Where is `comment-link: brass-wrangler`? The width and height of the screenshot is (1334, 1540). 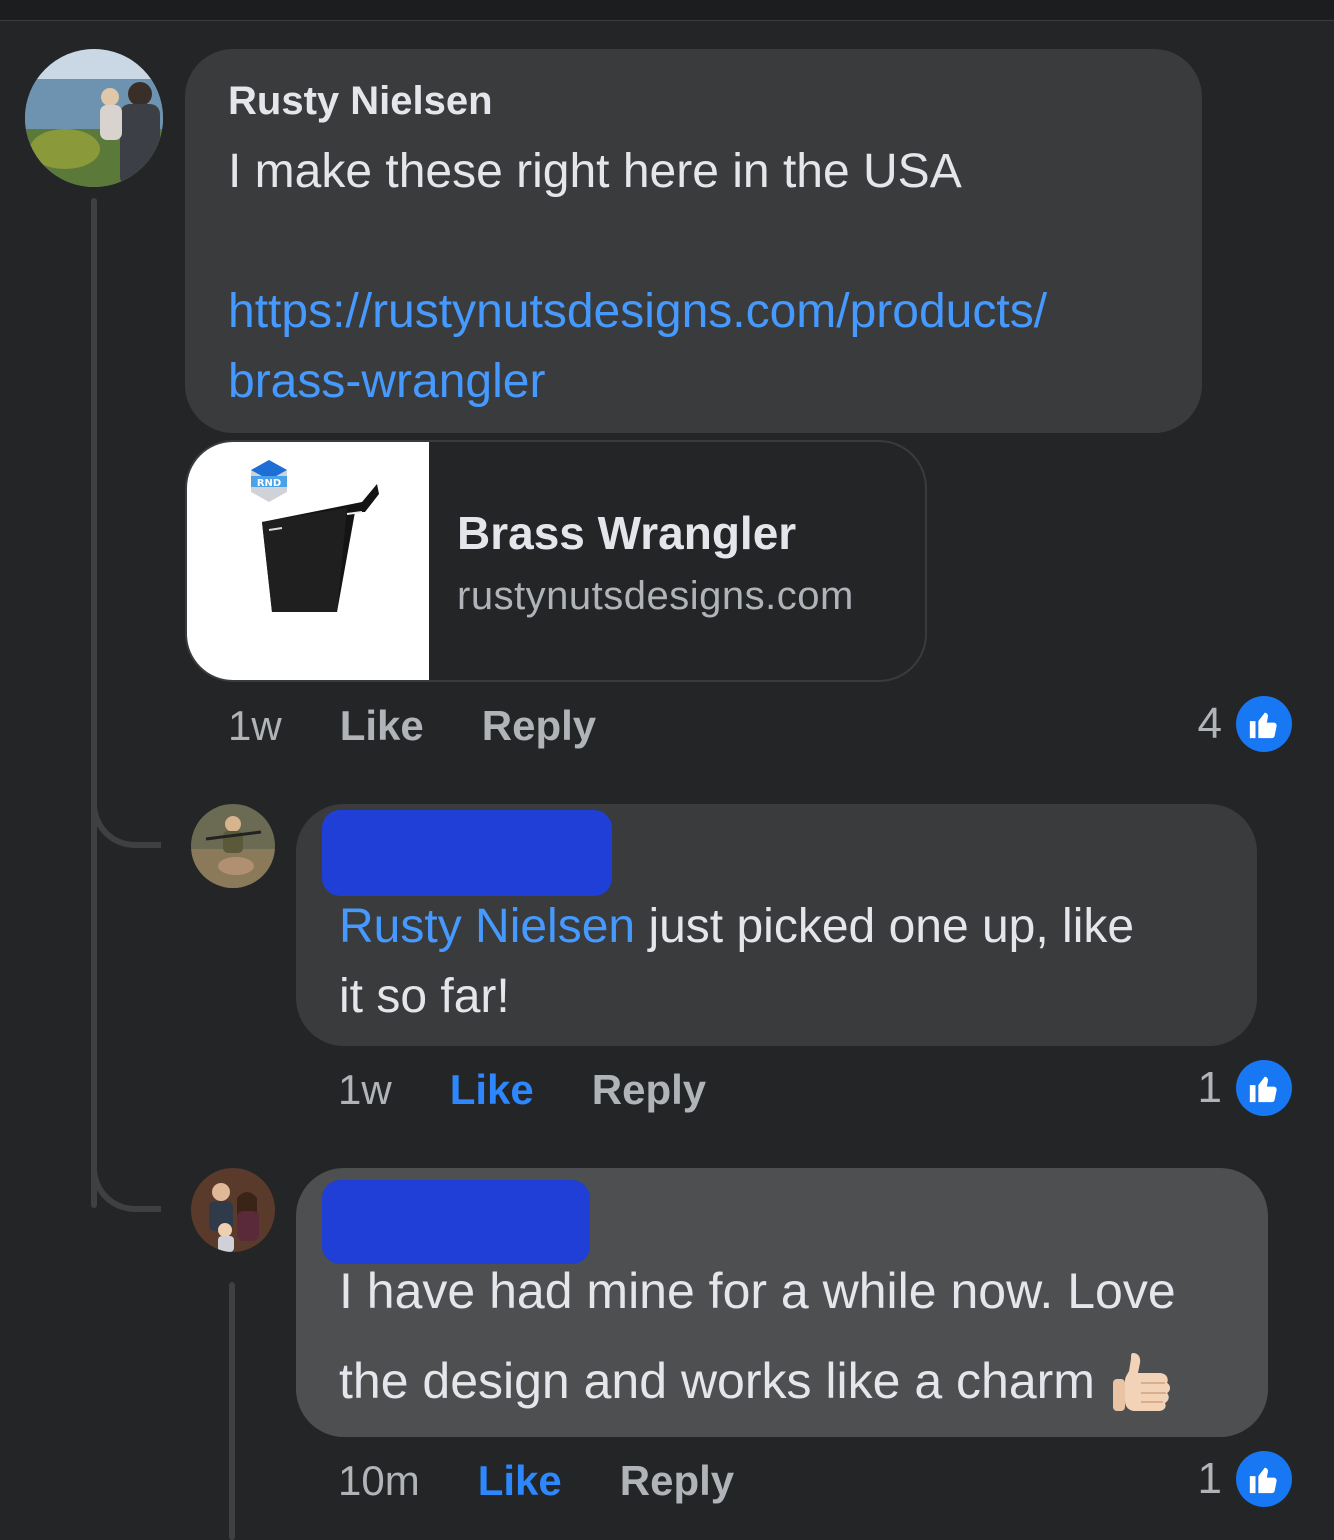 comment-link: brass-wrangler is located at coordinates (386, 382).